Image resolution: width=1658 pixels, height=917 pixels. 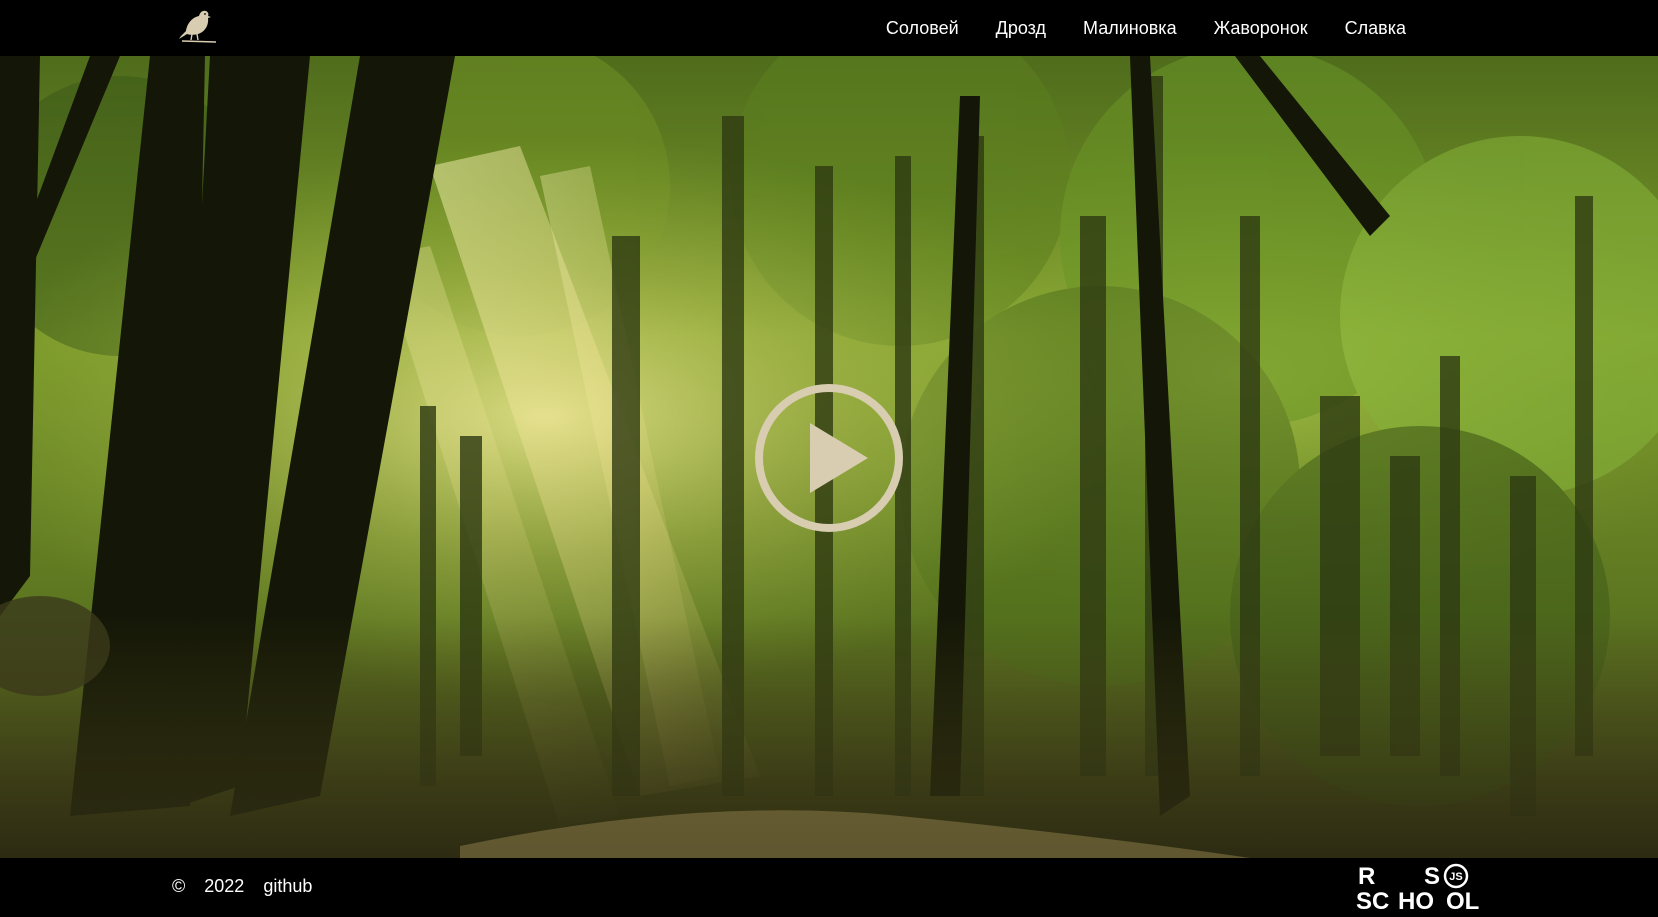 I want to click on main-nav: Соловей Дрозд Малиновка Жаворонок Славка, so click(x=1146, y=28).